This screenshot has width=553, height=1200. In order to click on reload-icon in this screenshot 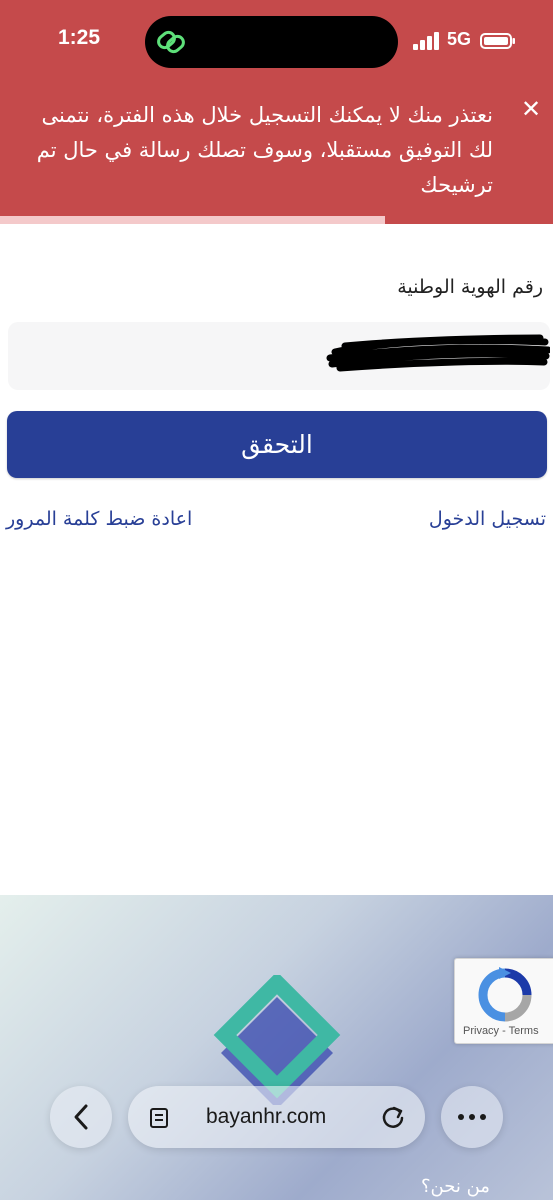, I will do `click(393, 1117)`.